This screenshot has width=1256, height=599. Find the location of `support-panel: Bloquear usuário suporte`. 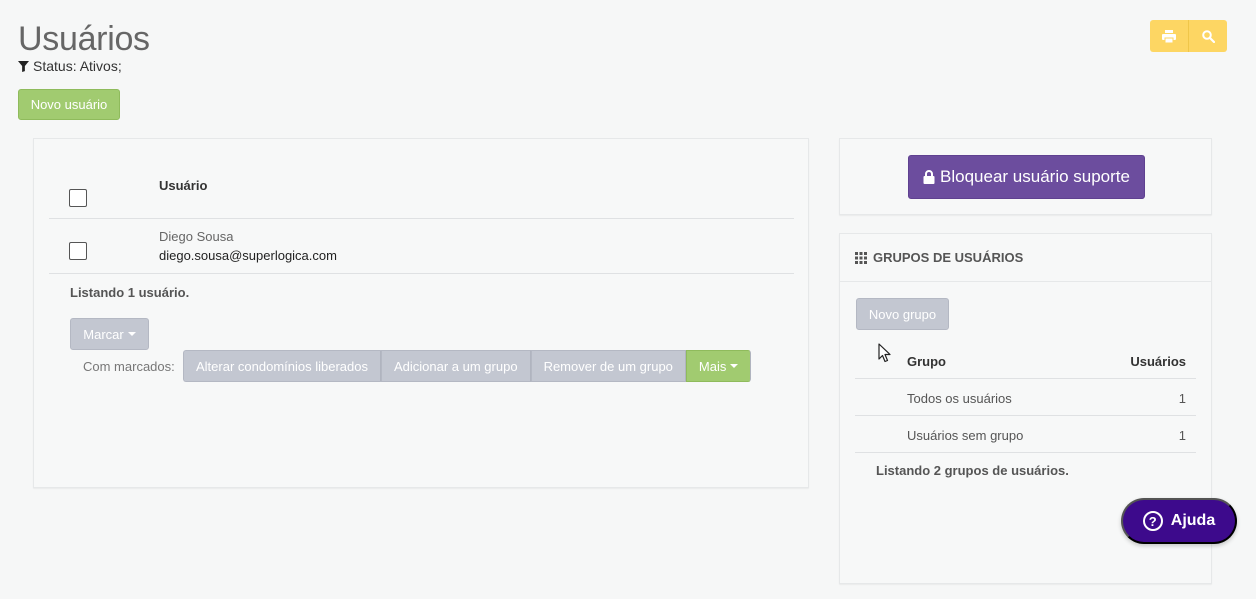

support-panel: Bloquear usuário suporte is located at coordinates (1025, 176).